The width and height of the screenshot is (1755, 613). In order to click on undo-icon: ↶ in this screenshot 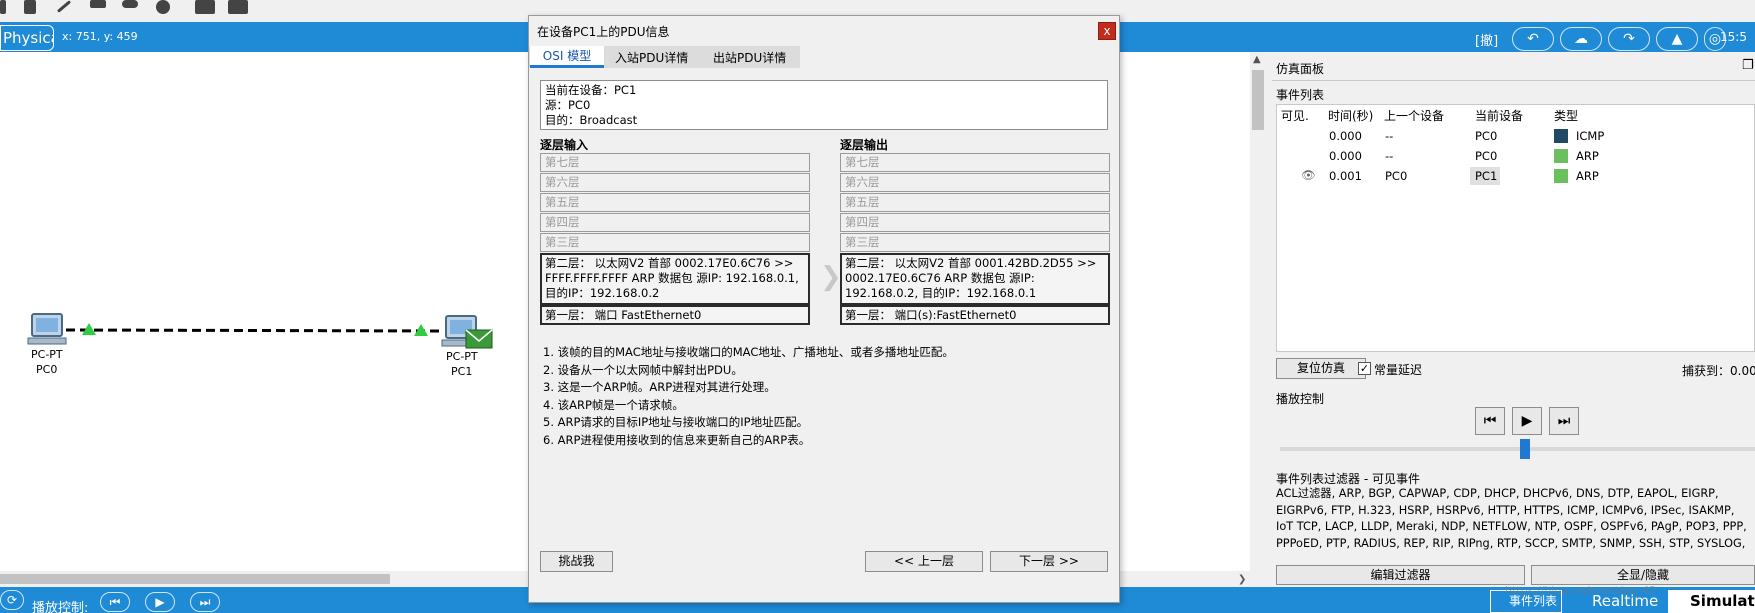, I will do `click(1533, 39)`.